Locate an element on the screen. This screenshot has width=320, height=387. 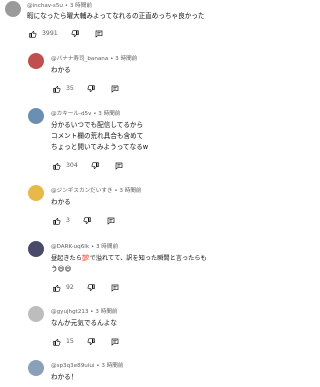
comment-actions: 304 is located at coordinates (88, 166).